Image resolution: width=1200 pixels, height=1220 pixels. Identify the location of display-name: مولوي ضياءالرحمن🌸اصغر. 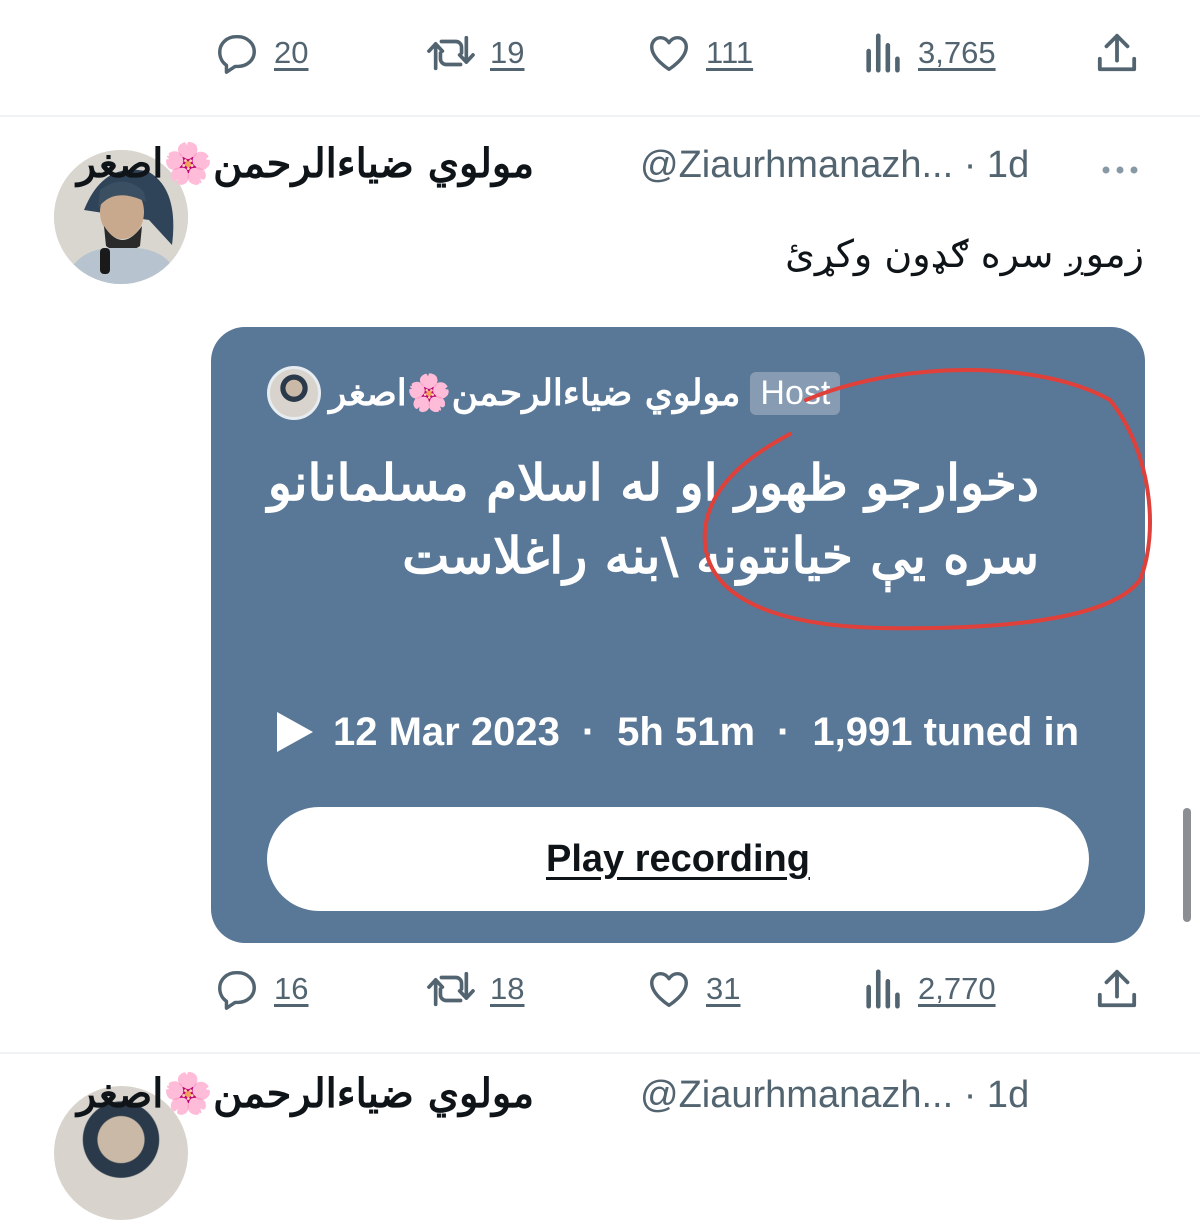
(305, 163).